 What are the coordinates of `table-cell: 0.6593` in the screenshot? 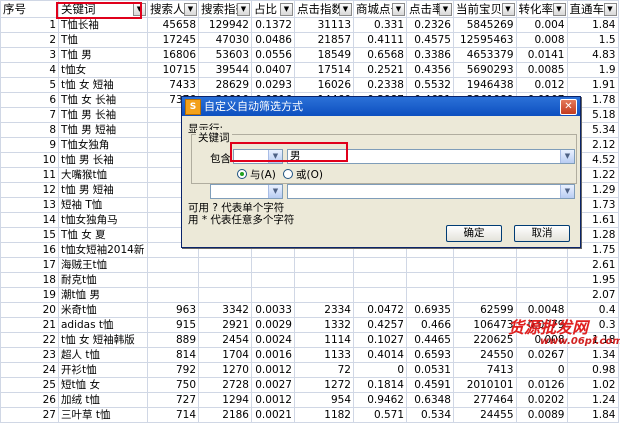 It's located at (430, 355).